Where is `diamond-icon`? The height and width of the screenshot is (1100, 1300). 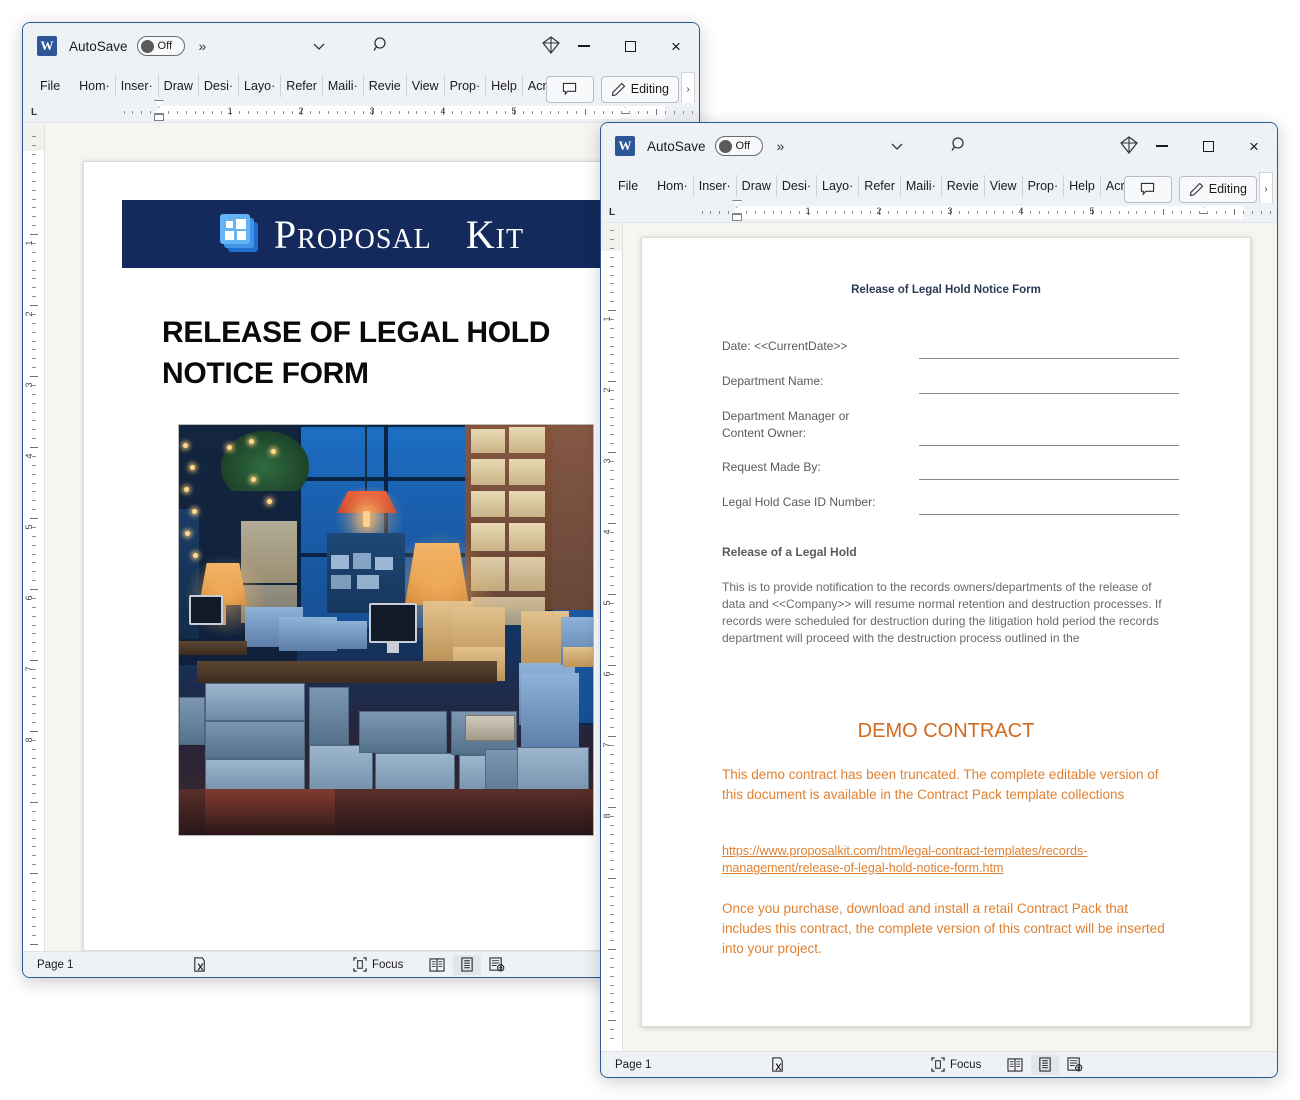
diamond-icon is located at coordinates (551, 45).